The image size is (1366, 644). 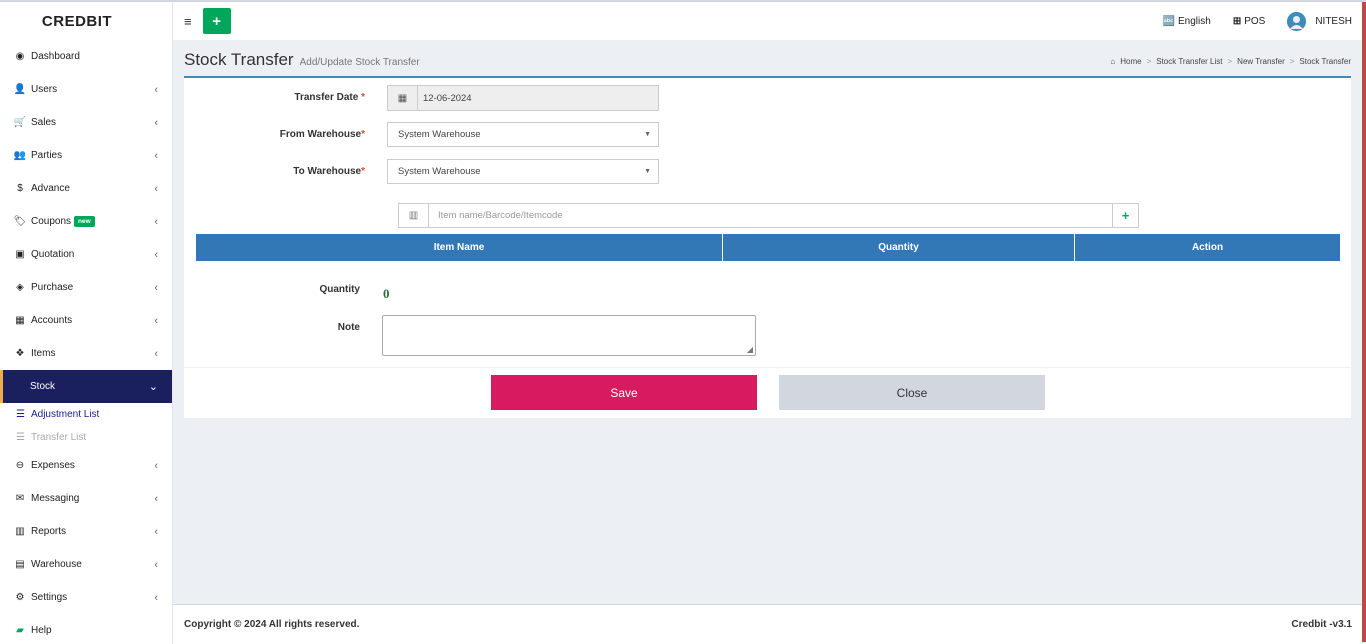 I want to click on breadcrumb-new-transfer: New Transfer, so click(x=1261, y=61).